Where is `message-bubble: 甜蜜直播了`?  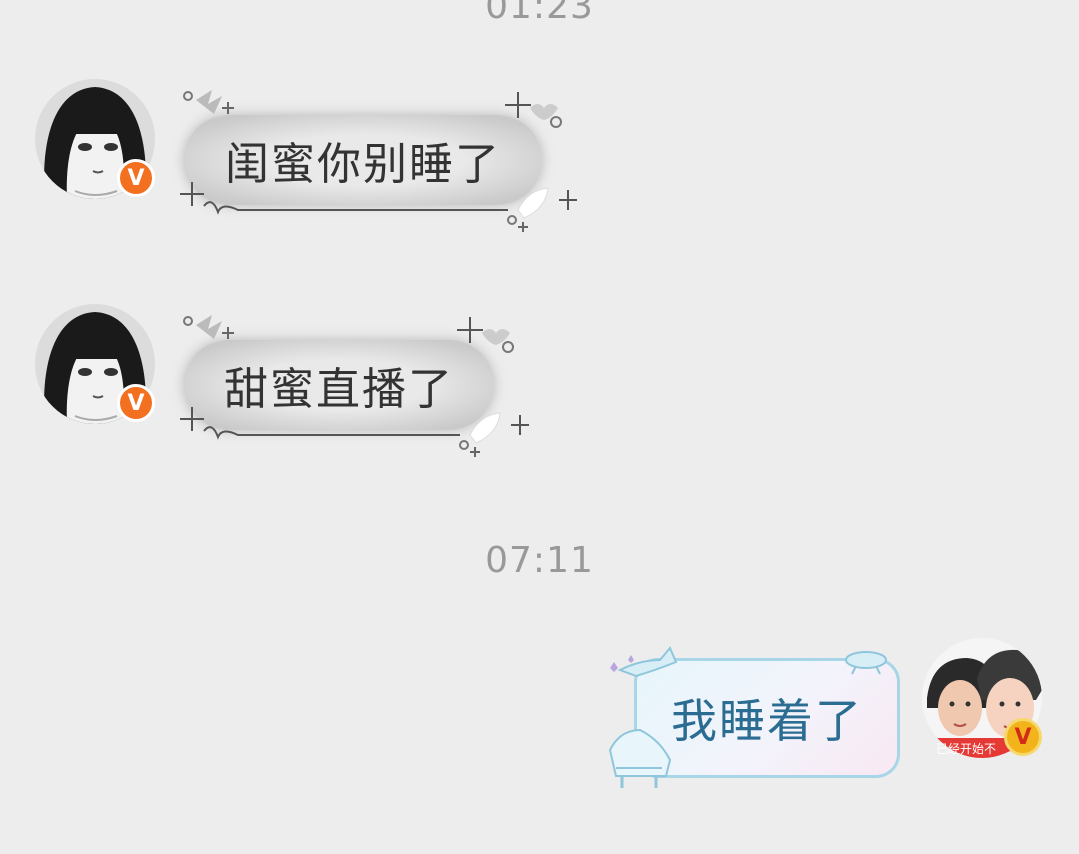 message-bubble: 甜蜜直播了 is located at coordinates (339, 385).